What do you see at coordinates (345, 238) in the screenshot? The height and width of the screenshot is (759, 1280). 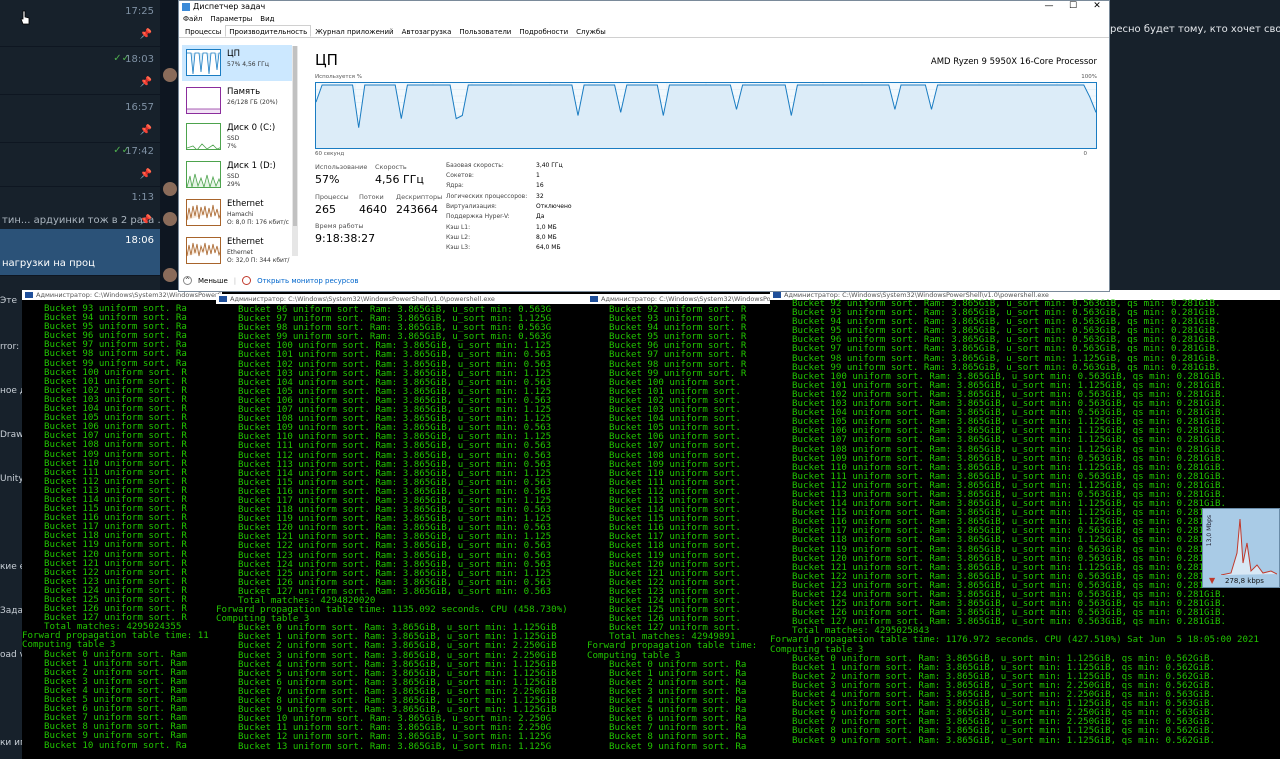 I see `uptime-value: 9:18:38:27` at bounding box center [345, 238].